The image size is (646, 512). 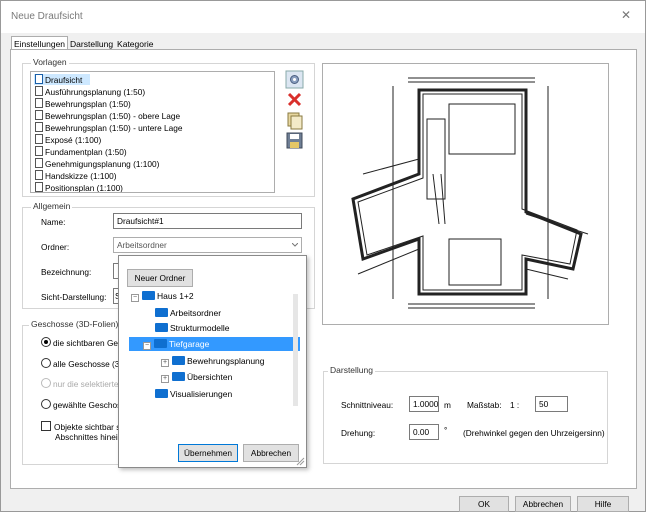 What do you see at coordinates (47, 16) in the screenshot?
I see `window-title: Neue Draufsicht` at bounding box center [47, 16].